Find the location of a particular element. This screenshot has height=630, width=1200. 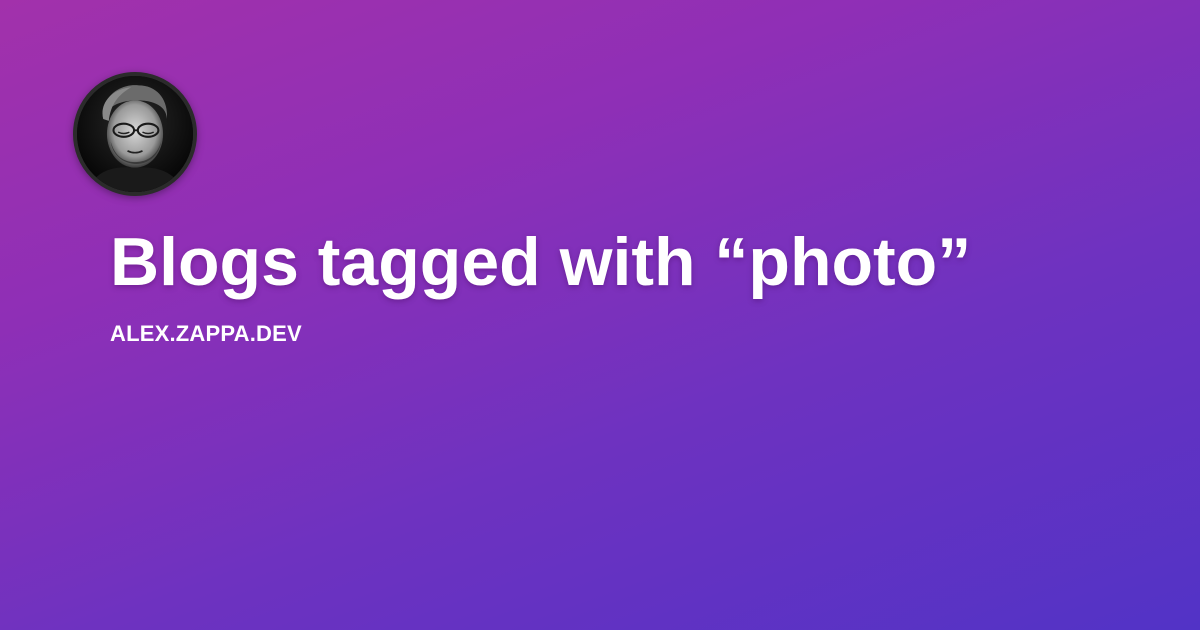

page-title: Blogs tagged with “photo” is located at coordinates (541, 262).